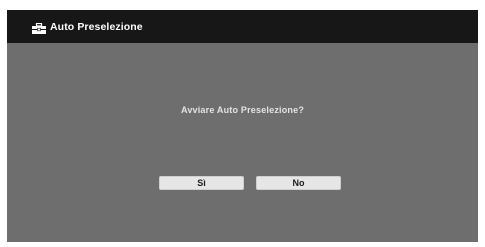  What do you see at coordinates (201, 183) in the screenshot?
I see `yes-button: Sì` at bounding box center [201, 183].